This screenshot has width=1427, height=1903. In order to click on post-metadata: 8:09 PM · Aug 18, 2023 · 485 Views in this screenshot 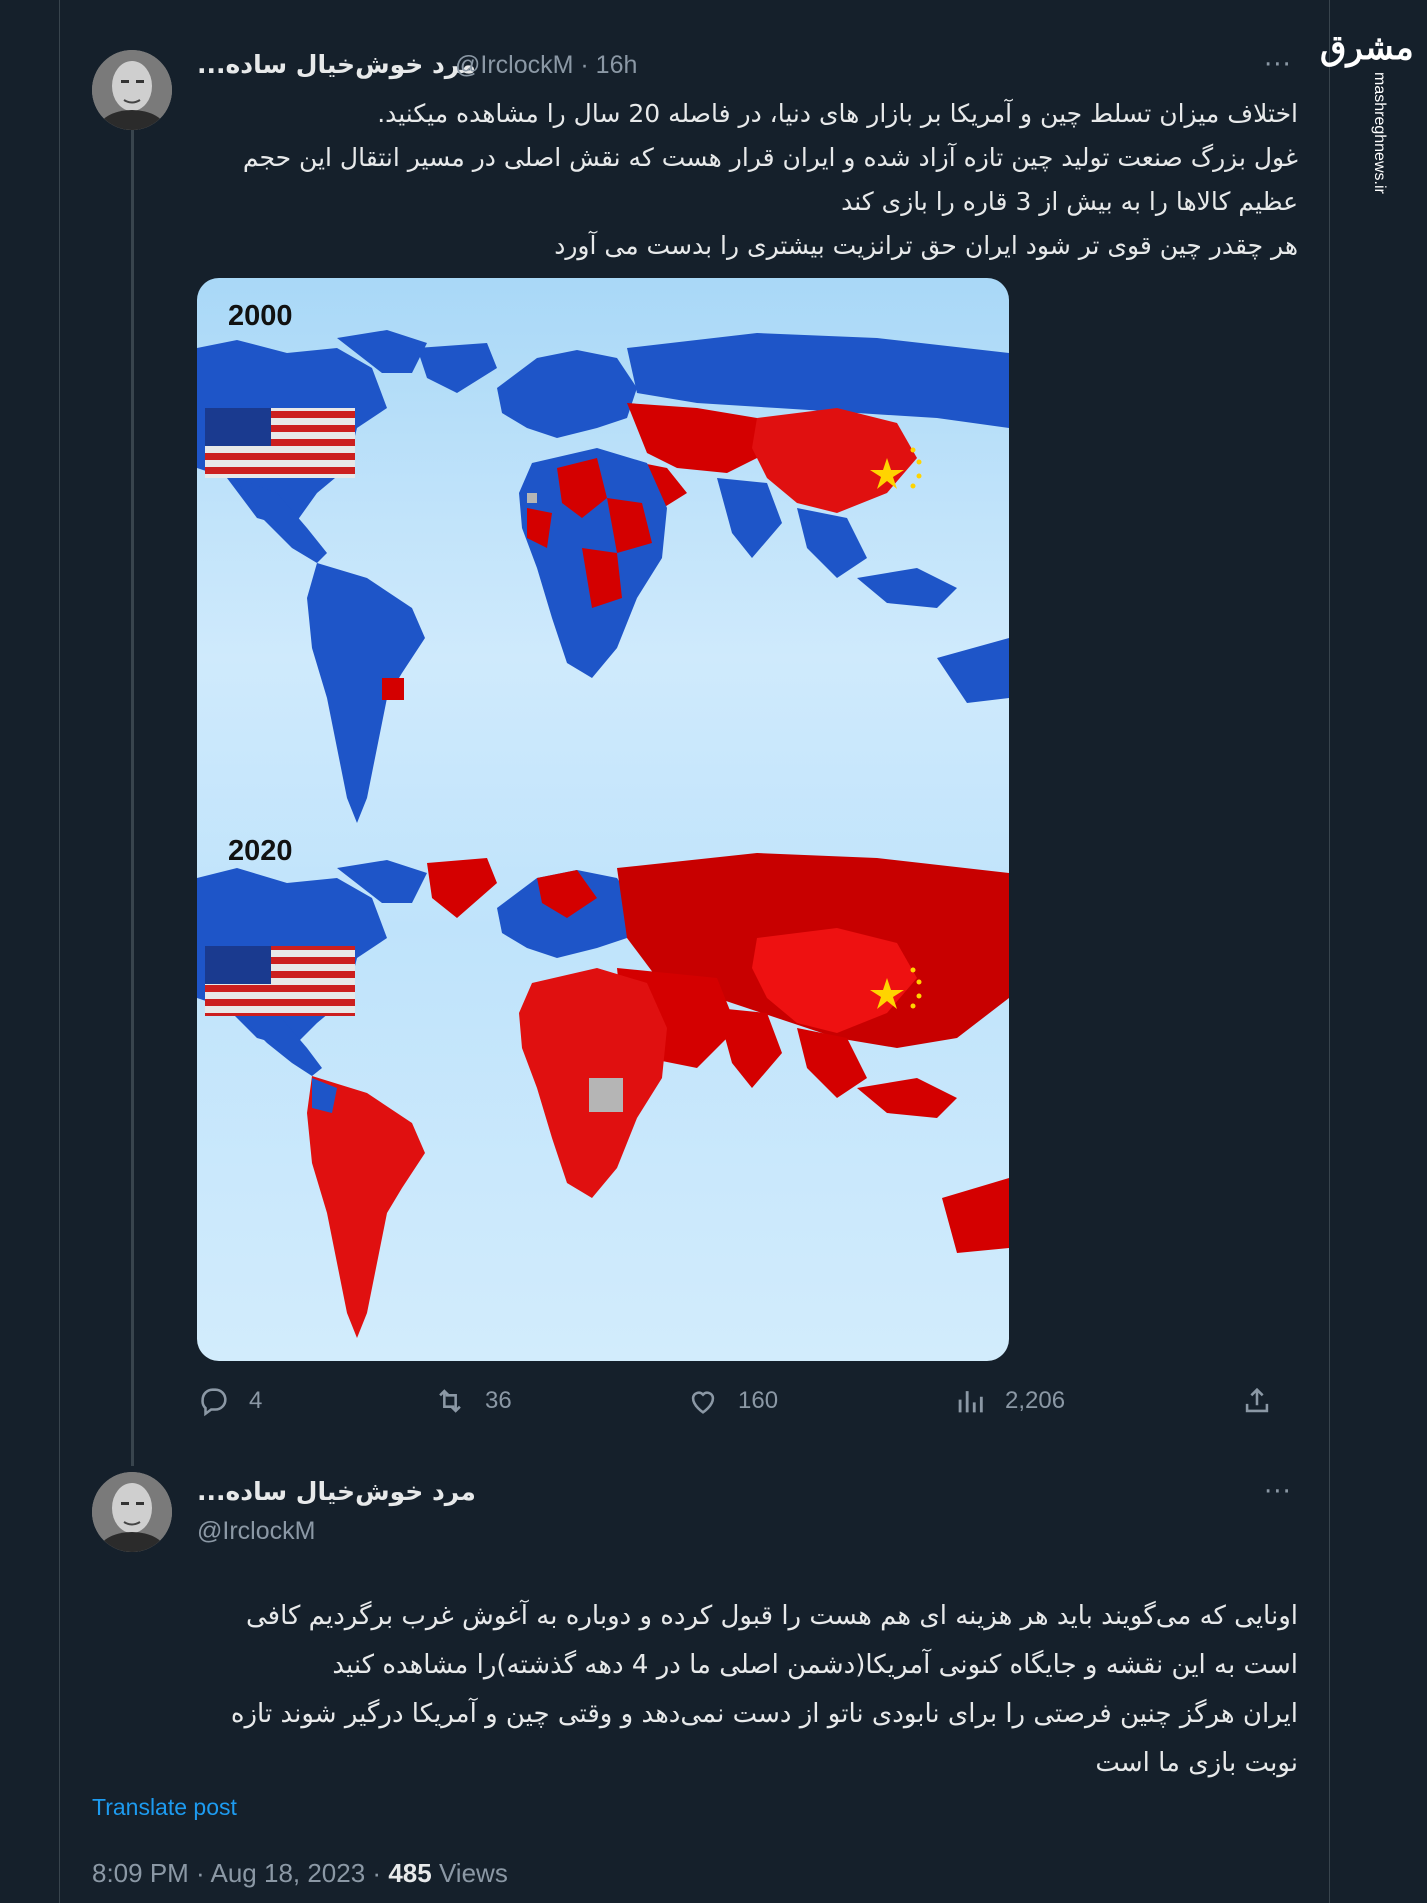, I will do `click(300, 1873)`.